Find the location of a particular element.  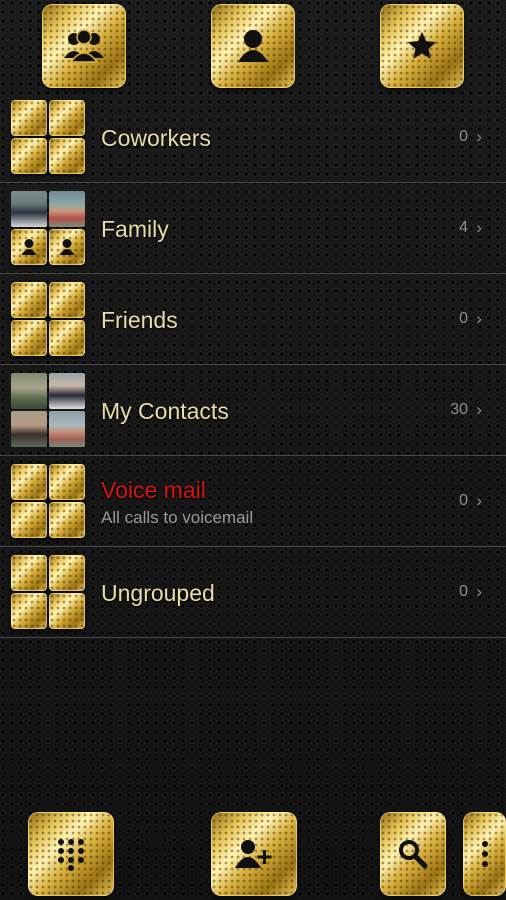

add-person-icon is located at coordinates (254, 854).